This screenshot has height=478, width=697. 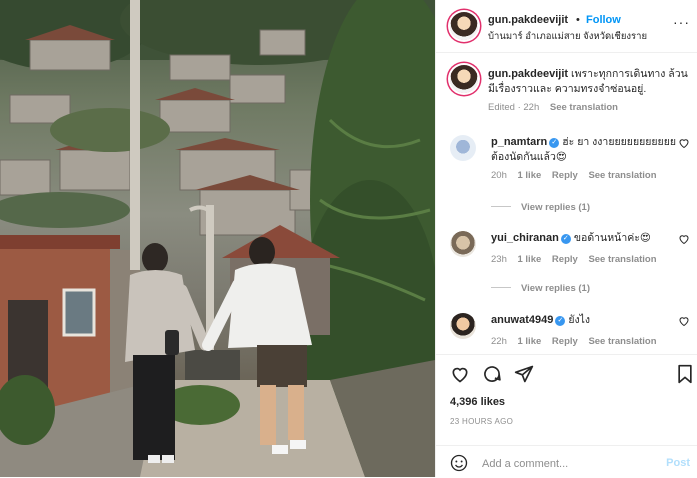 I want to click on comment-time: 22h, so click(x=499, y=341).